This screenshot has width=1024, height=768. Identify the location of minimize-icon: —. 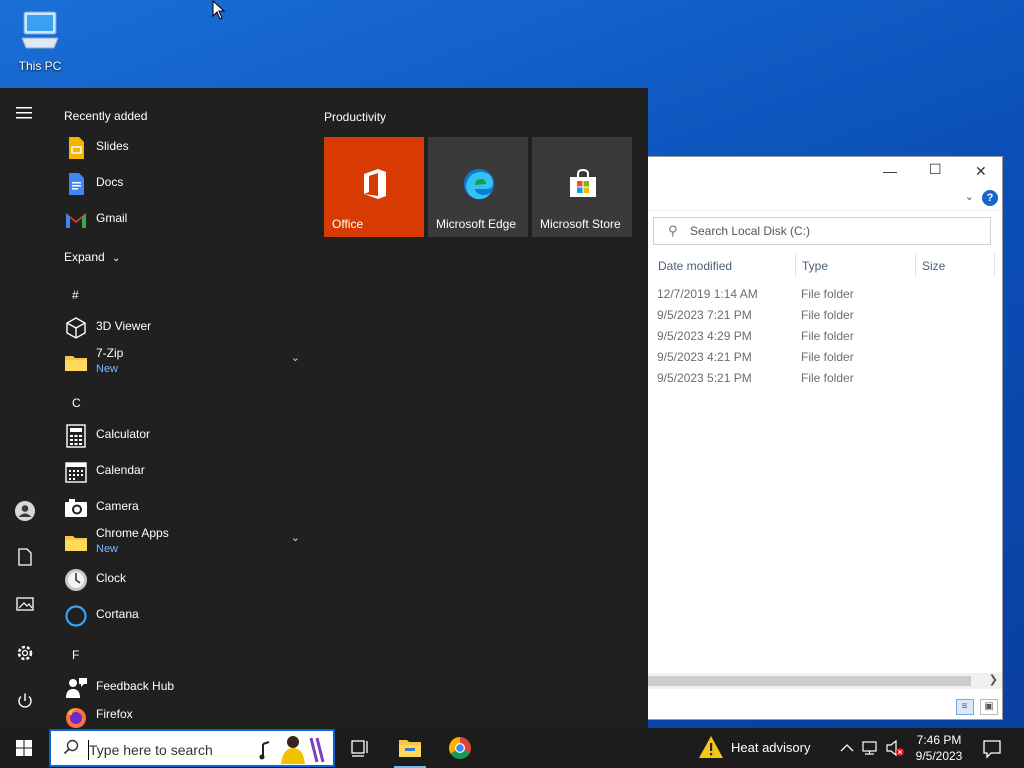
(890, 171).